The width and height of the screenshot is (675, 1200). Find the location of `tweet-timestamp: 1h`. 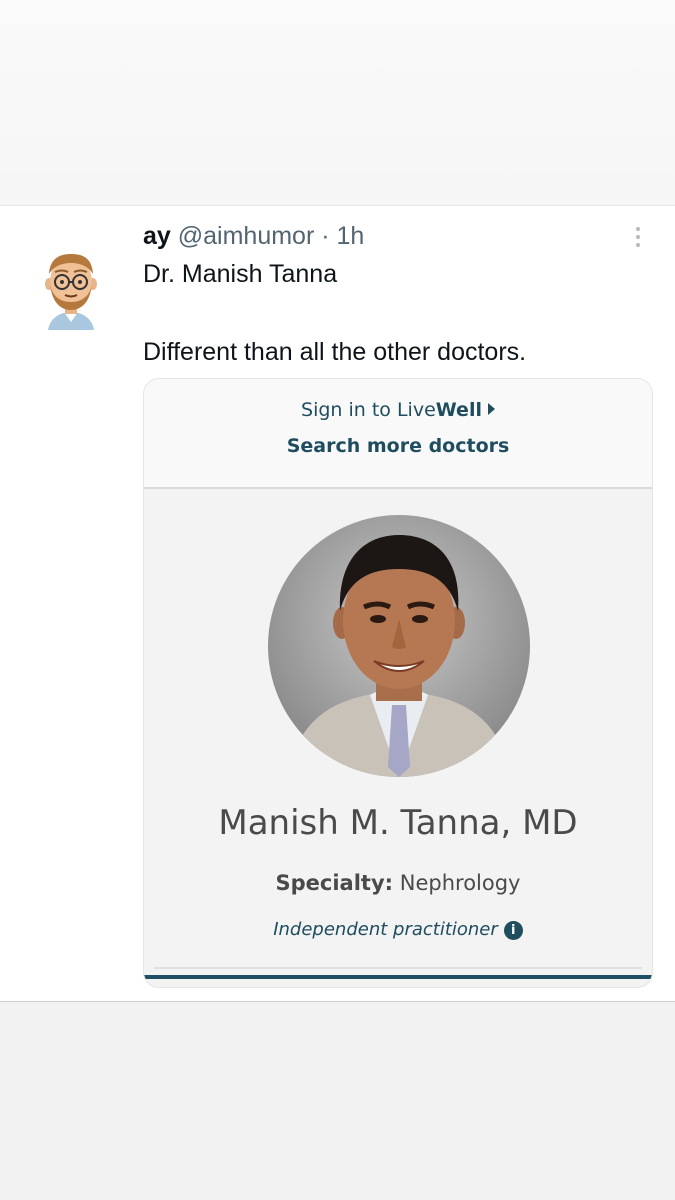

tweet-timestamp: 1h is located at coordinates (351, 236).